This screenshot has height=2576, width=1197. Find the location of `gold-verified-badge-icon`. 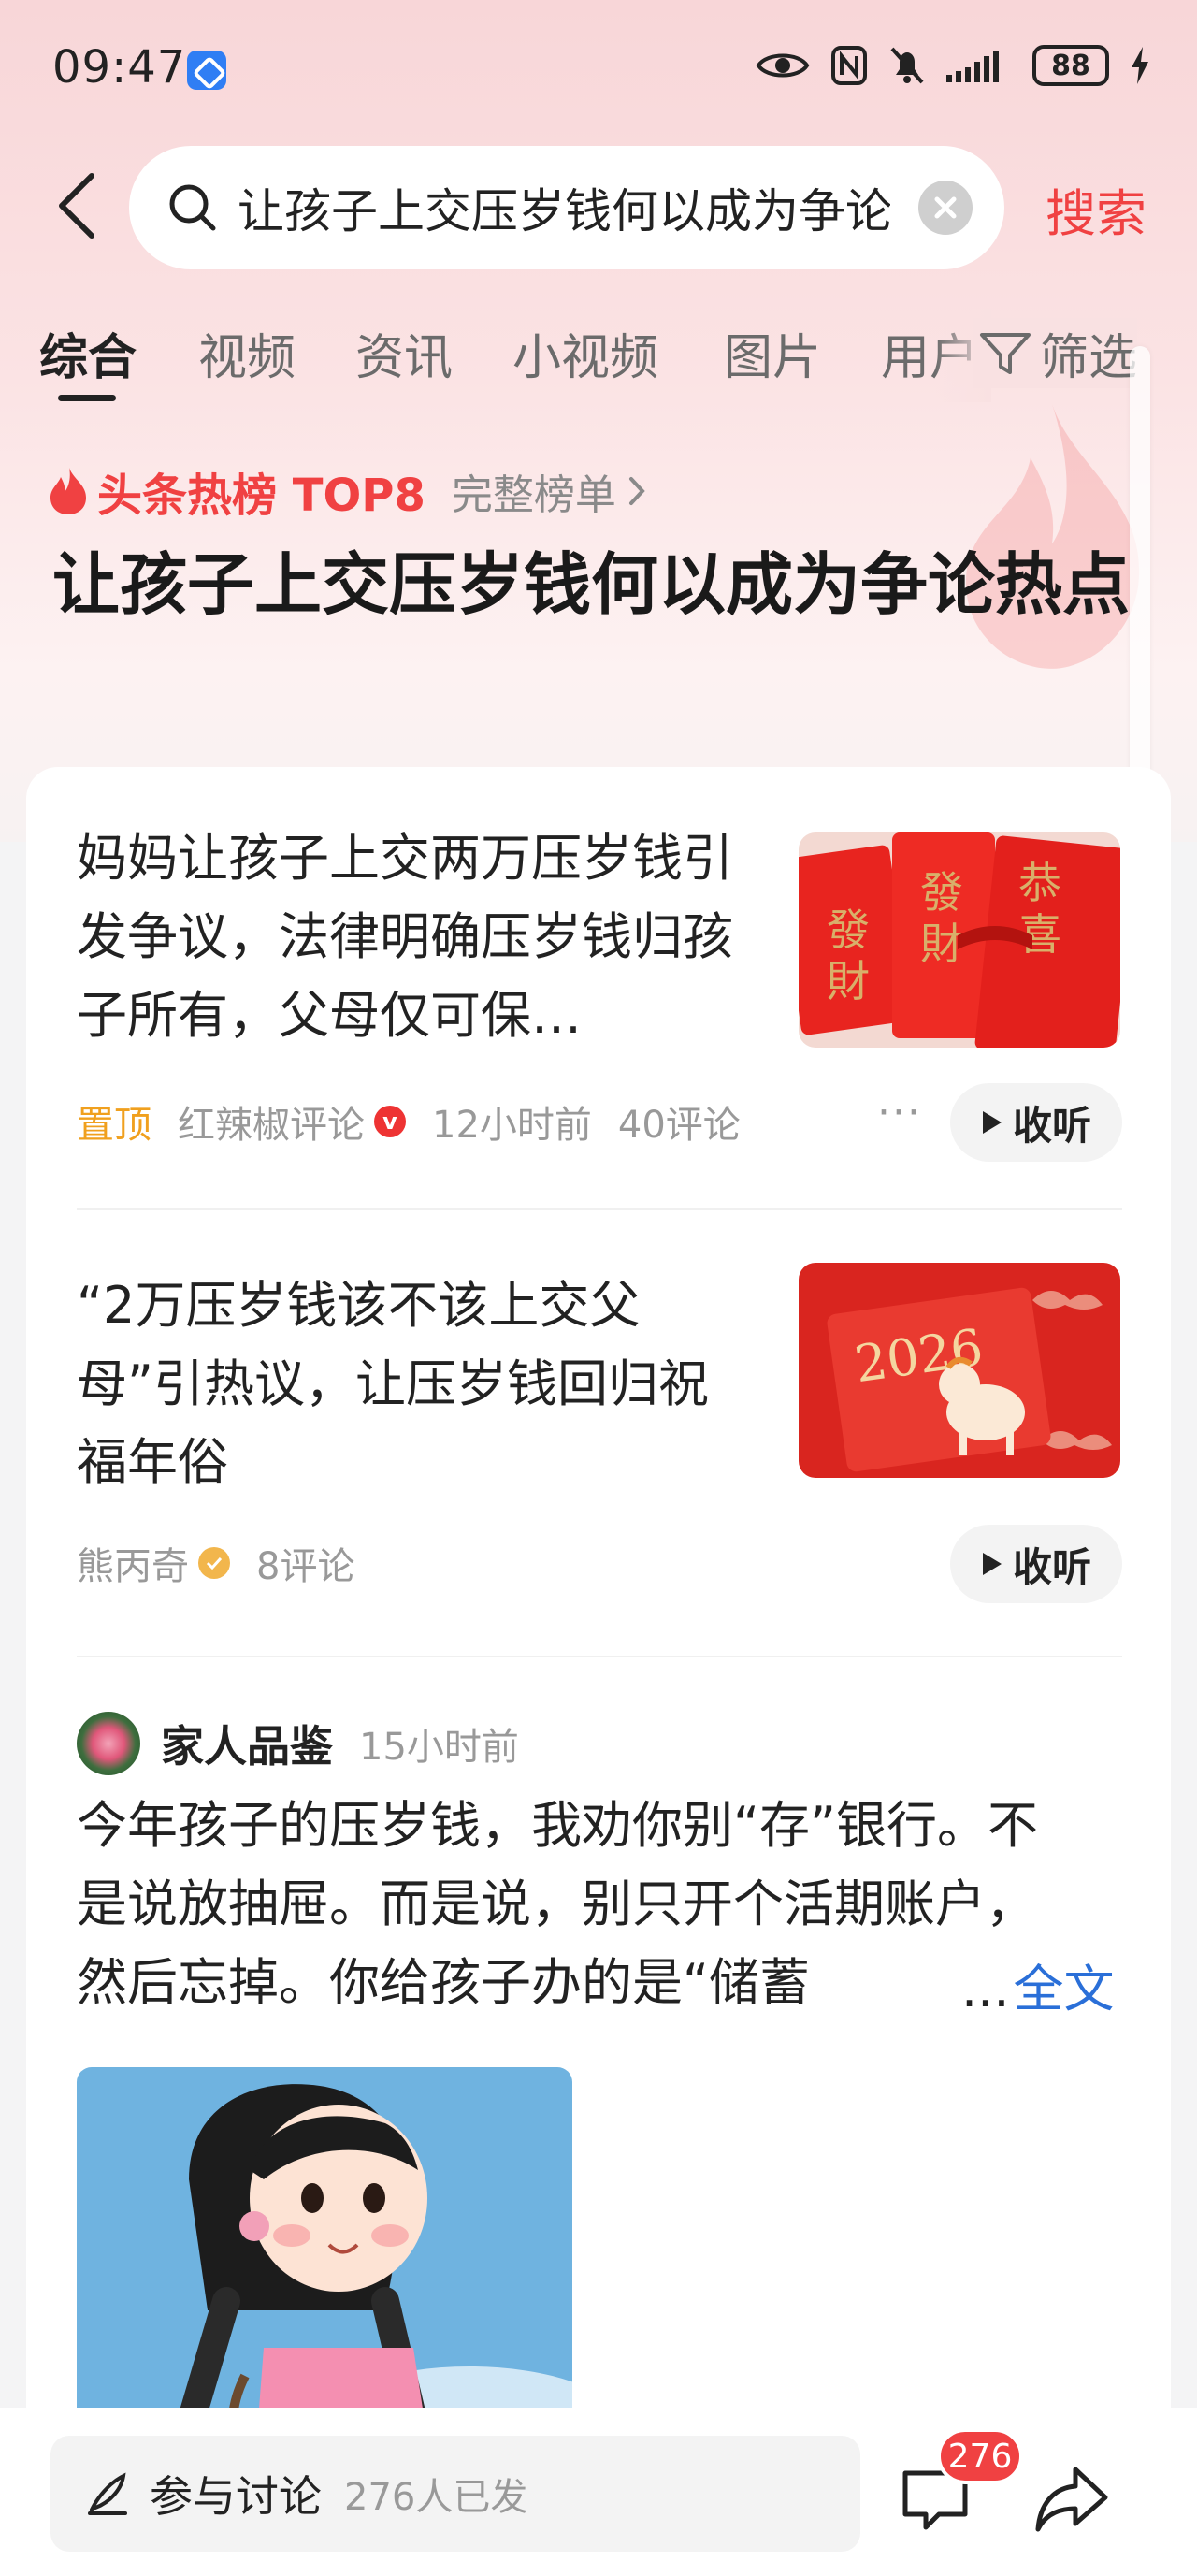

gold-verified-badge-icon is located at coordinates (214, 1563).